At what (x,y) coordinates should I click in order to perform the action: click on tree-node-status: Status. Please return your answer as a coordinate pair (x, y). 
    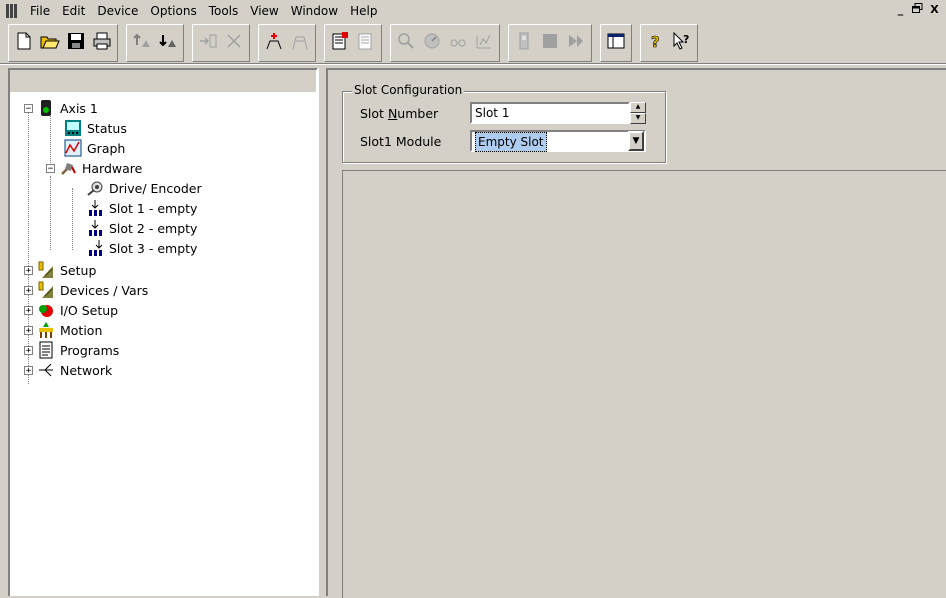
    Looking at the image, I should click on (95, 128).